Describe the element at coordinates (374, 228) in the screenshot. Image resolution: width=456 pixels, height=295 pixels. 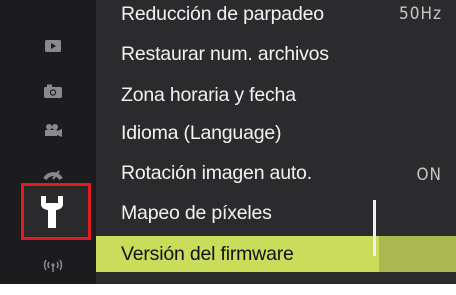
I see `scrollbar` at that location.